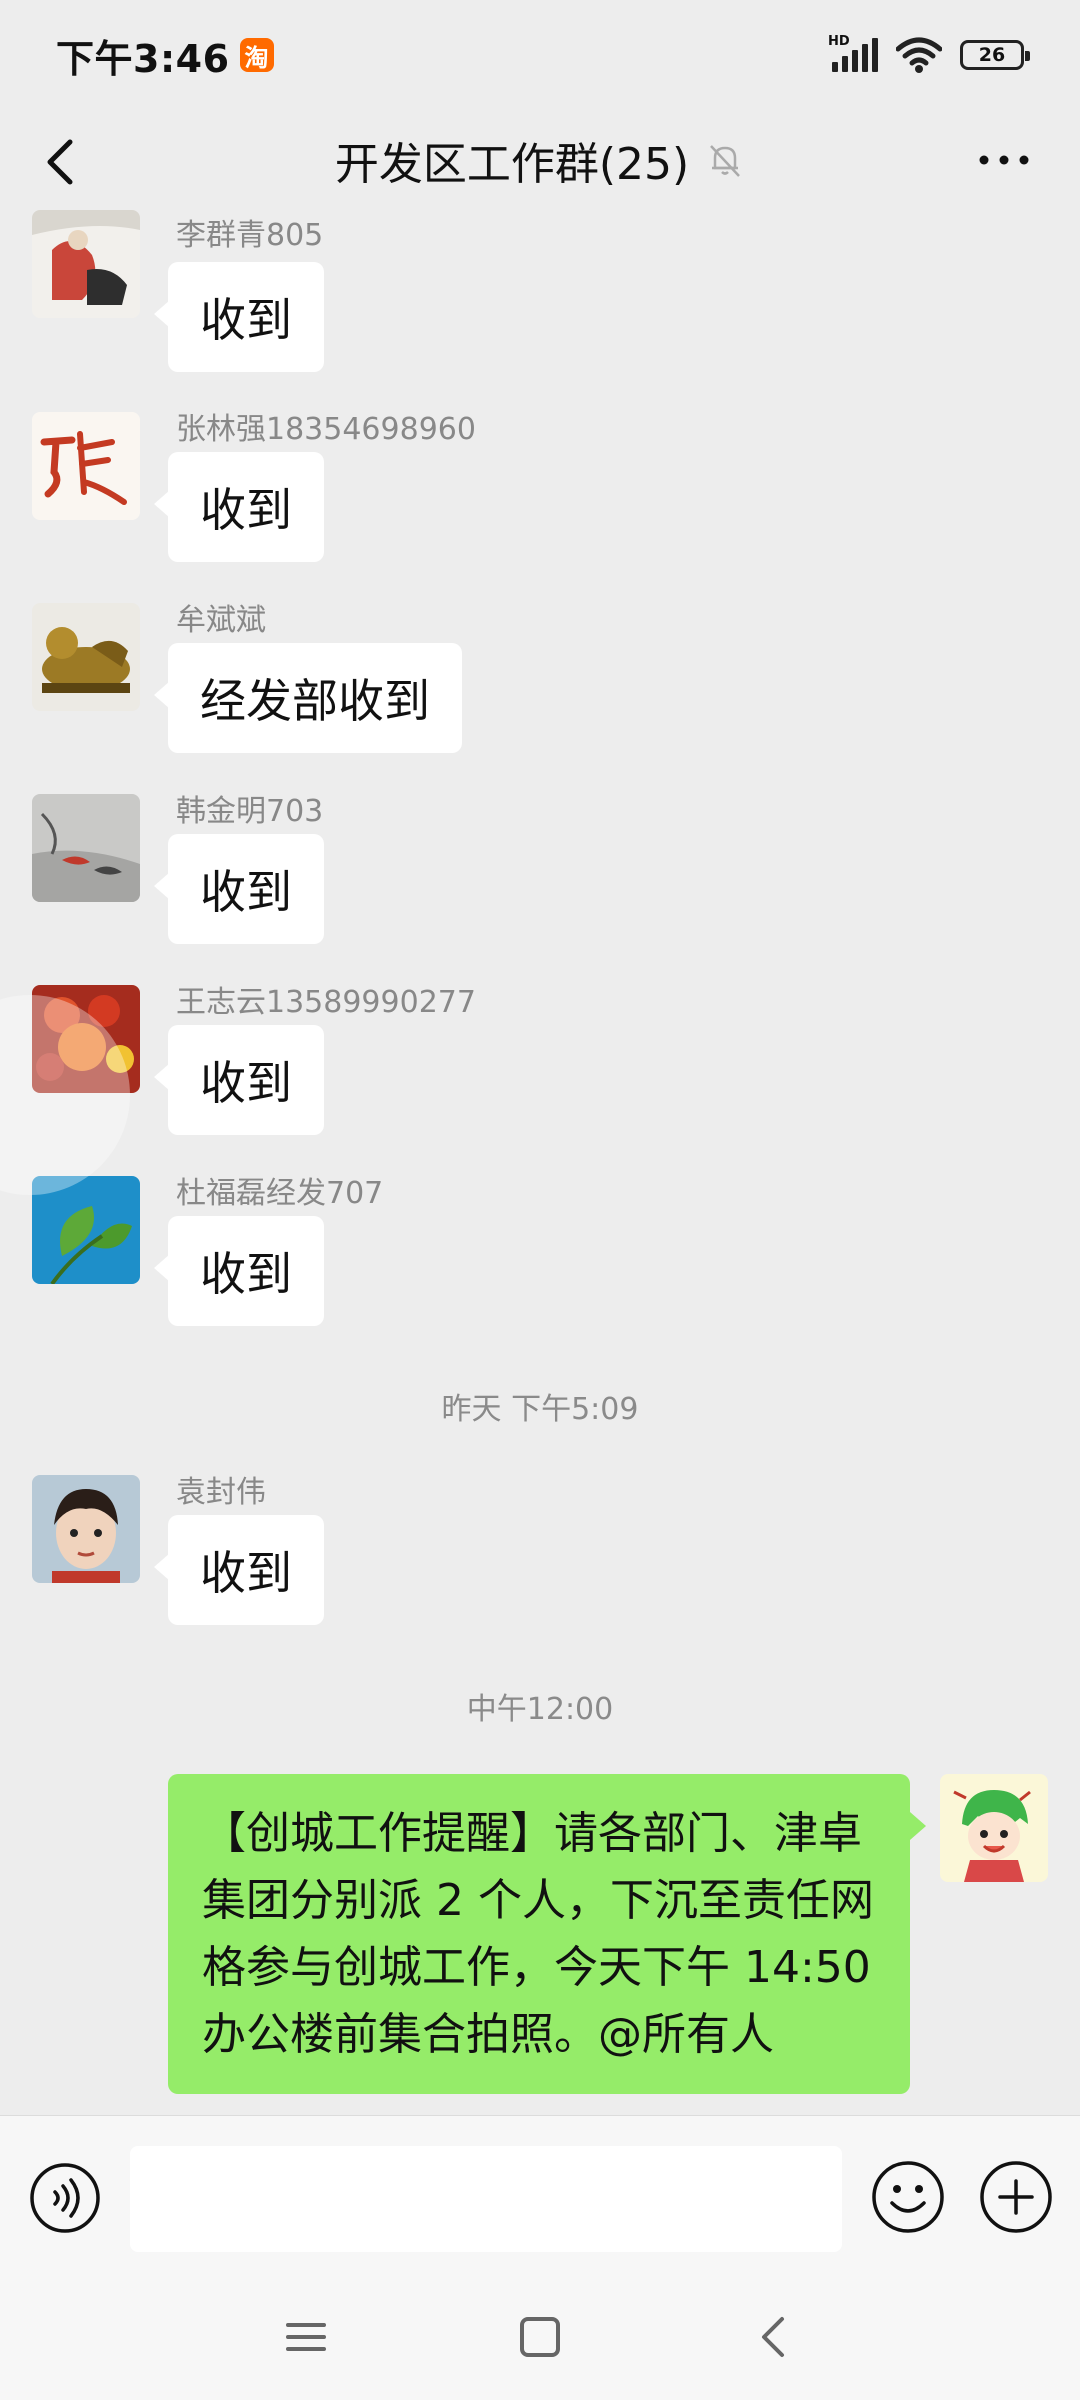 The height and width of the screenshot is (2400, 1080). What do you see at coordinates (839, 41) in the screenshot?
I see `network-type-label: HD` at bounding box center [839, 41].